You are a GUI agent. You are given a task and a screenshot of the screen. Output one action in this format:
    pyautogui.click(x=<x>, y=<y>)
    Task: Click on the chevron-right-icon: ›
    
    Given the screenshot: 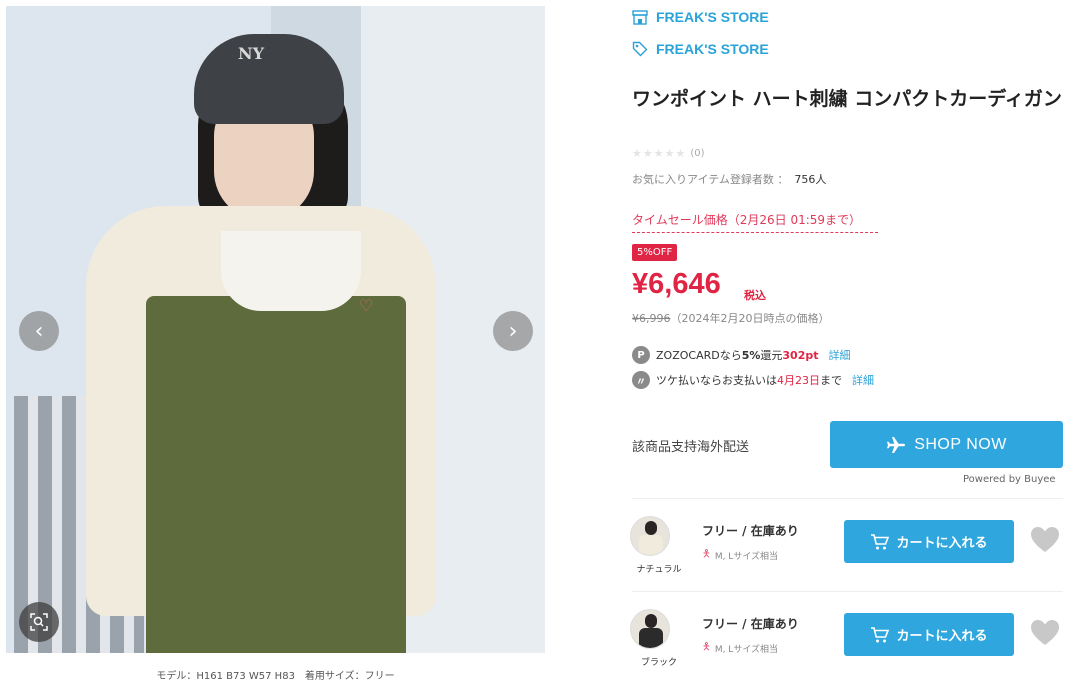 What is the action you would take?
    pyautogui.click(x=513, y=331)
    